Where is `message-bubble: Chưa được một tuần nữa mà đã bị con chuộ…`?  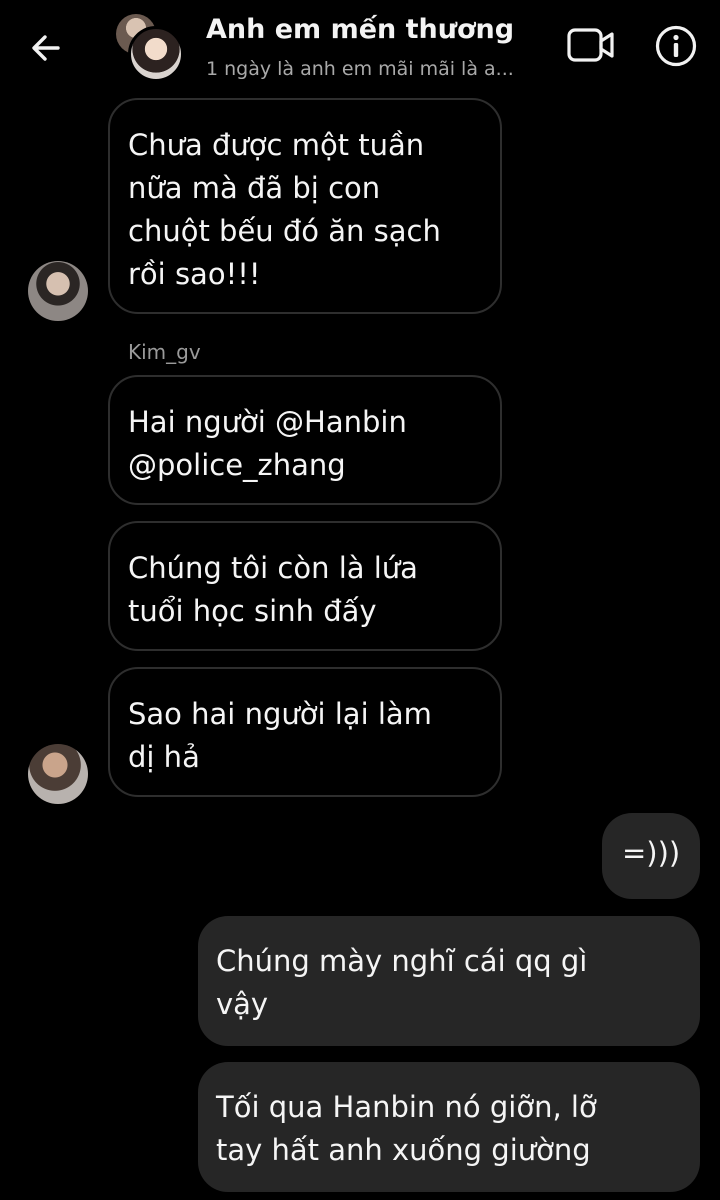 message-bubble: Chưa được một tuần nữa mà đã bị con chuộ… is located at coordinates (305, 206).